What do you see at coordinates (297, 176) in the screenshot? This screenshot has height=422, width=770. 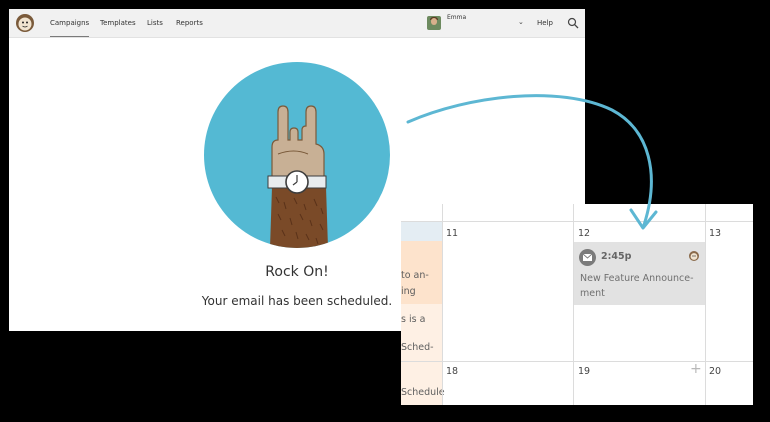 I see `rock-hand-icon` at bounding box center [297, 176].